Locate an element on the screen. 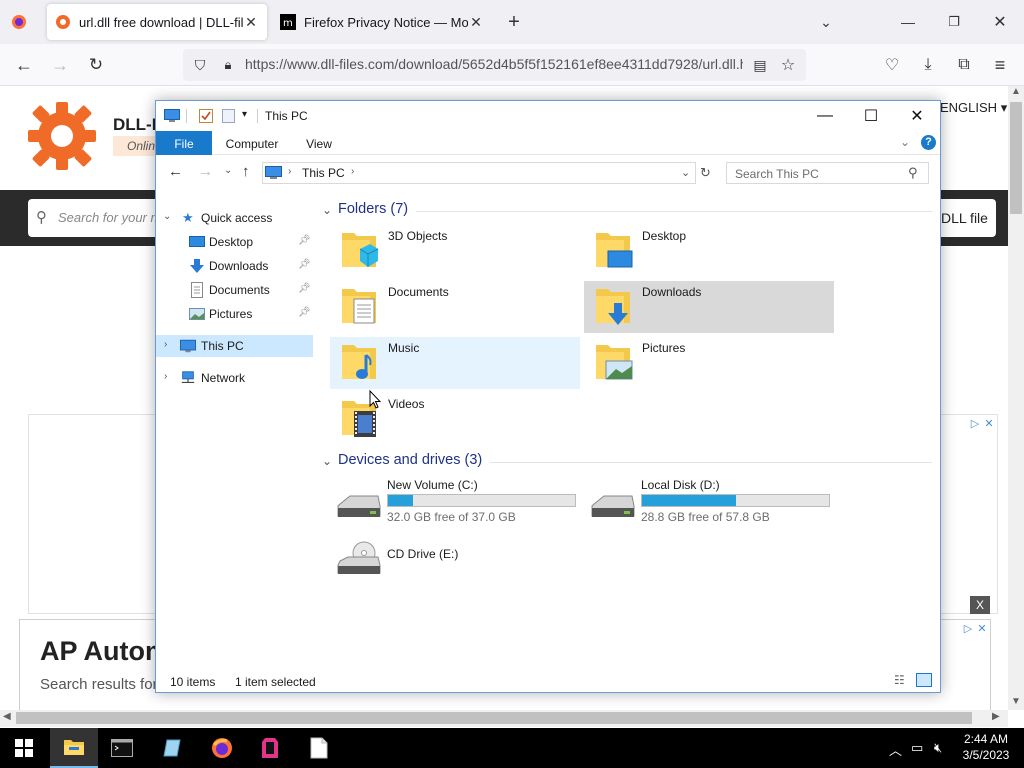 The width and height of the screenshot is (1024, 768). nav-this-pc: › This PC is located at coordinates (234, 346).